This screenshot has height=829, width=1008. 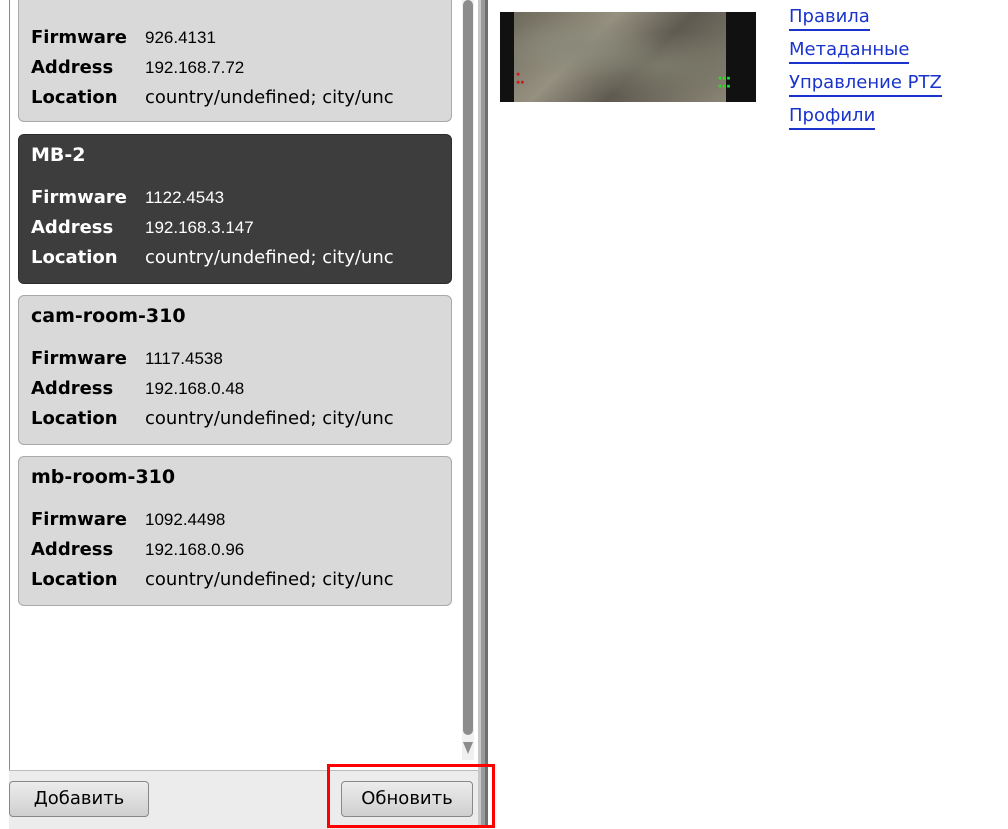 What do you see at coordinates (195, 388) in the screenshot?
I see `address-value: 192.168.0.48` at bounding box center [195, 388].